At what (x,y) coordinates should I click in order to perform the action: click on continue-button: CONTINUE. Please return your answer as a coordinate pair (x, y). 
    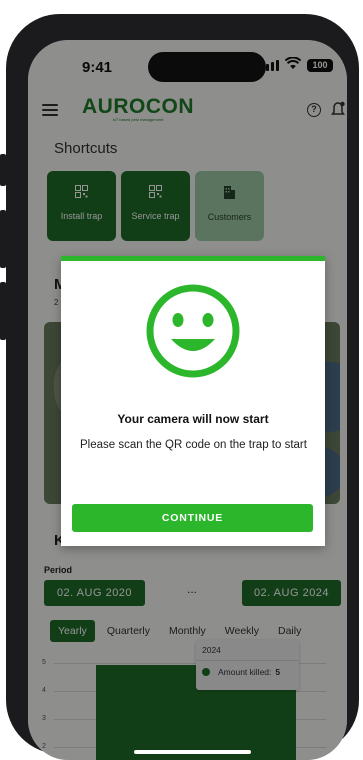
    Looking at the image, I should click on (192, 518).